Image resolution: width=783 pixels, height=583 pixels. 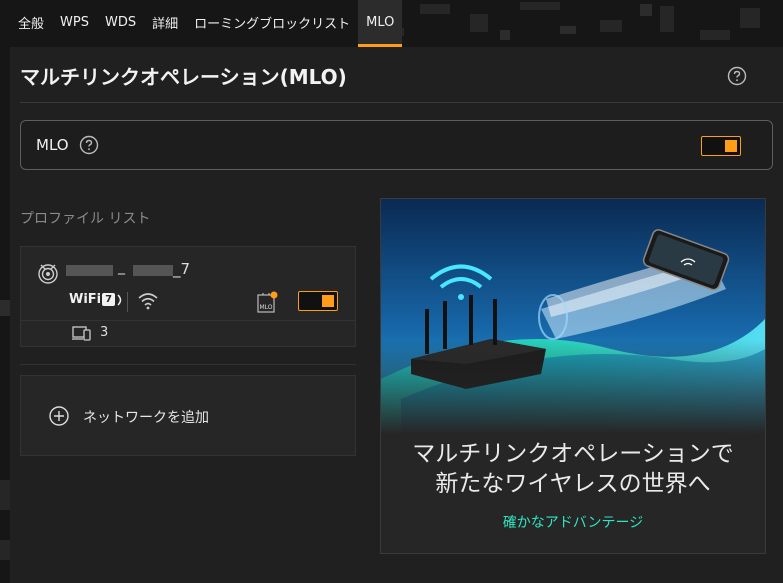 I want to click on tab-roaming-block-list: ローミングブロックリスト, so click(x=272, y=22).